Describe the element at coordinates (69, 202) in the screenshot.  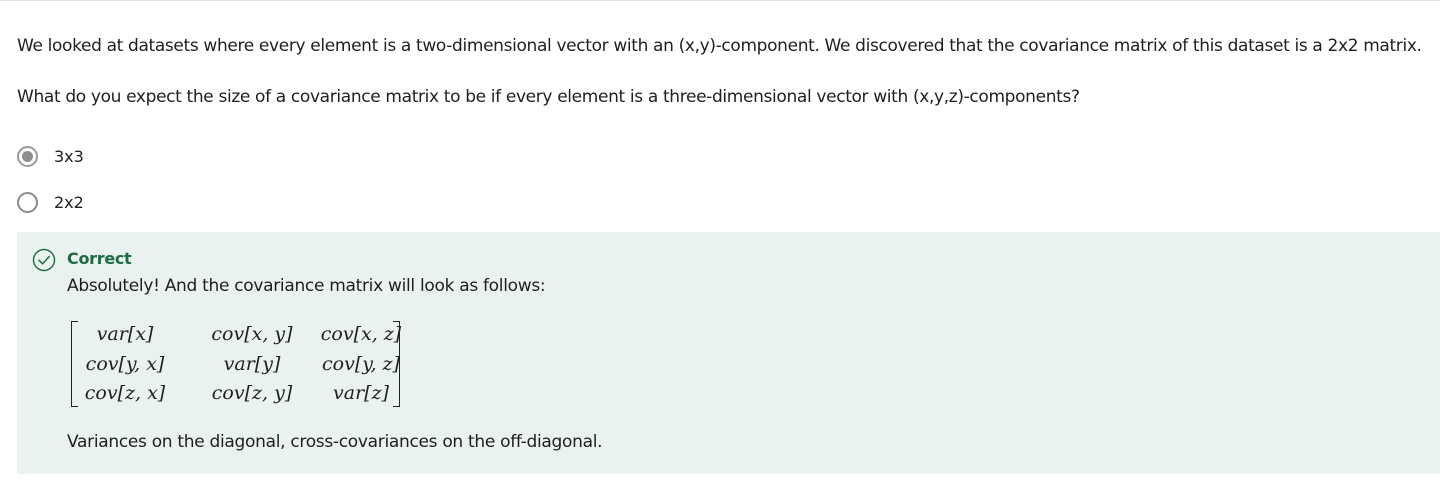
I see `option-label: 2x2` at that location.